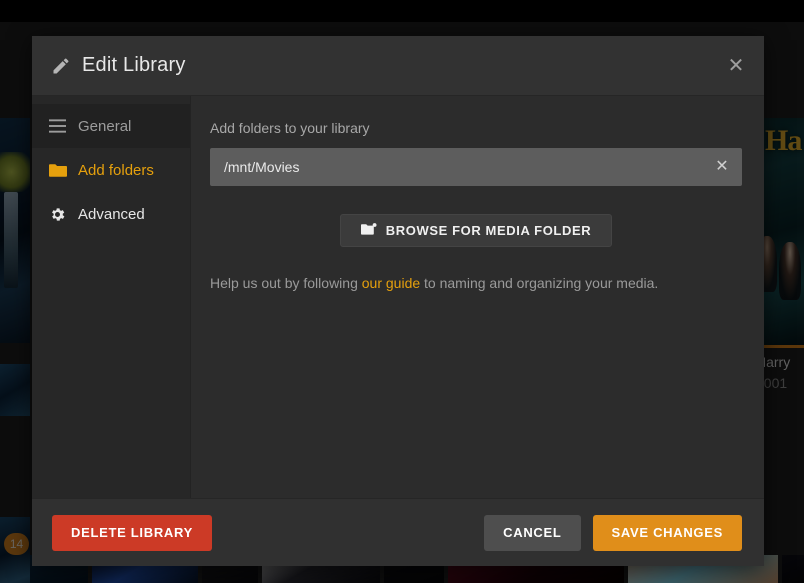 This screenshot has height=583, width=804. What do you see at coordinates (105, 126) in the screenshot?
I see `sidebar-item-label: General` at bounding box center [105, 126].